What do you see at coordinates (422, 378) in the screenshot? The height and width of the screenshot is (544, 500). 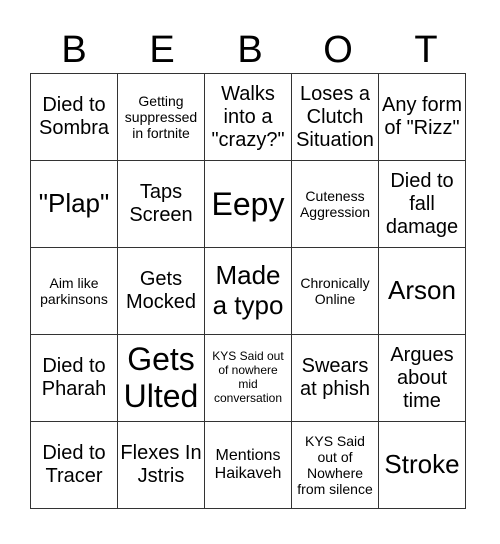 I see `bingo-cell: Argues about time` at bounding box center [422, 378].